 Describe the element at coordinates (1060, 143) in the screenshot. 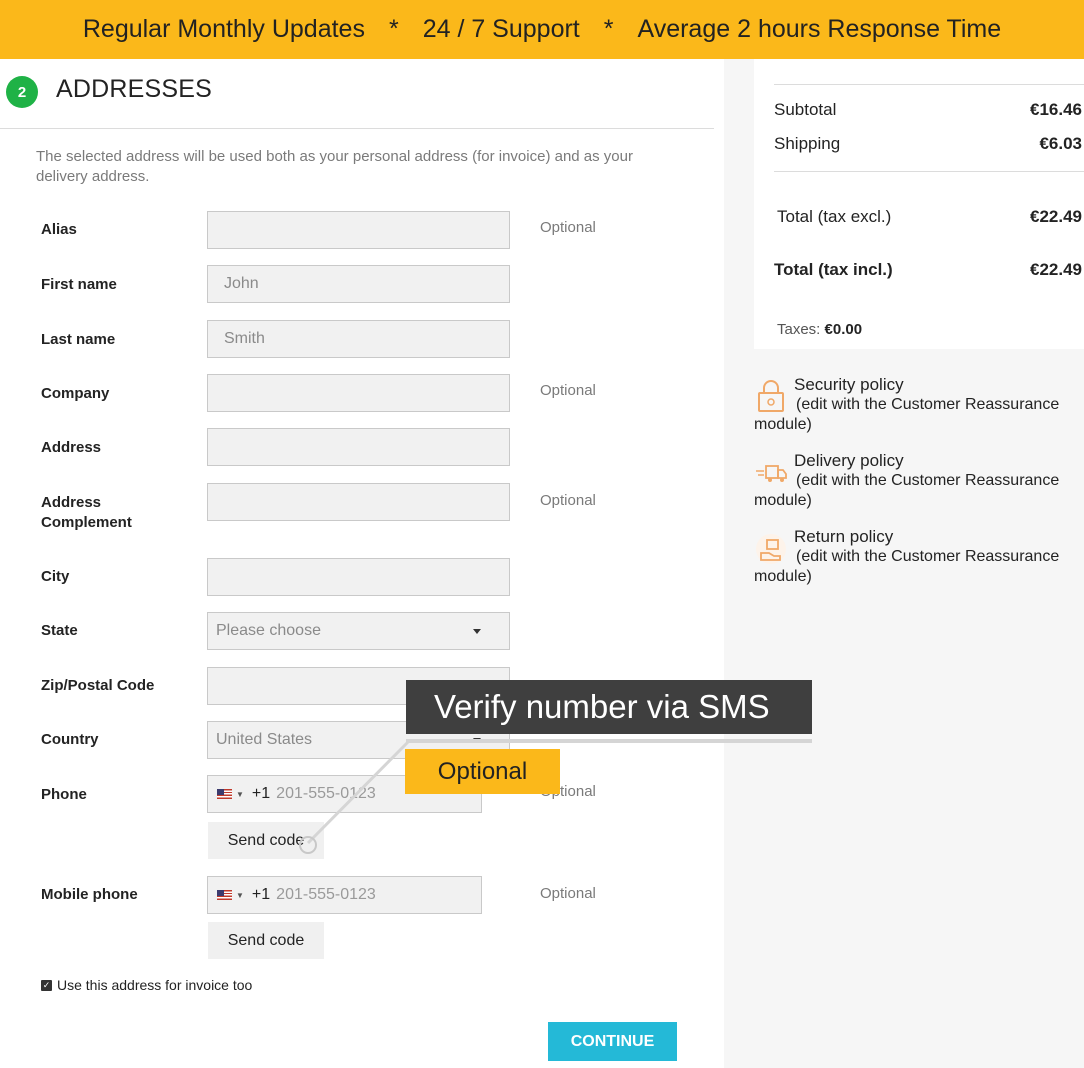

I see `shipping-value: €6.03` at that location.